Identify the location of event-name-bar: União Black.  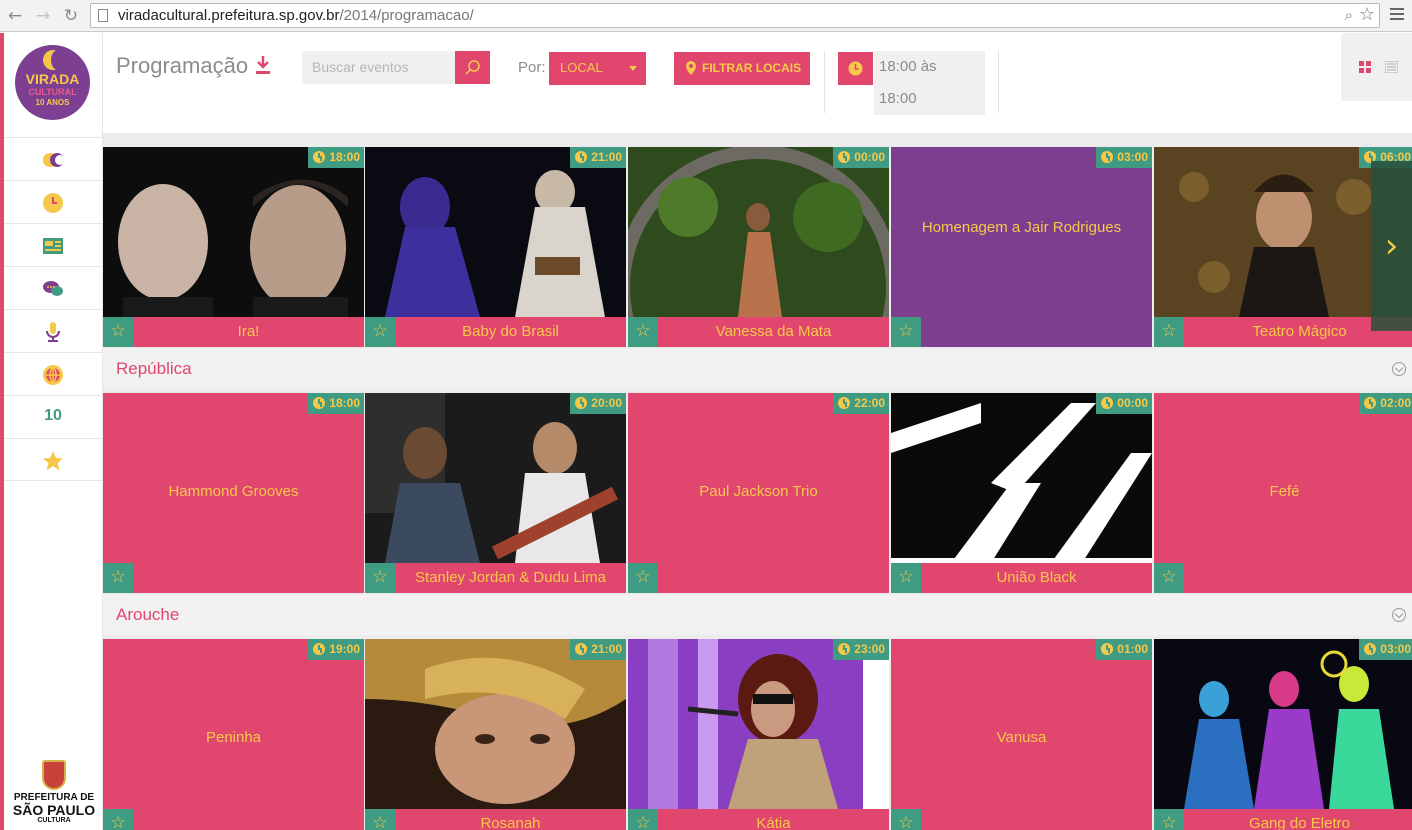
(1021, 578).